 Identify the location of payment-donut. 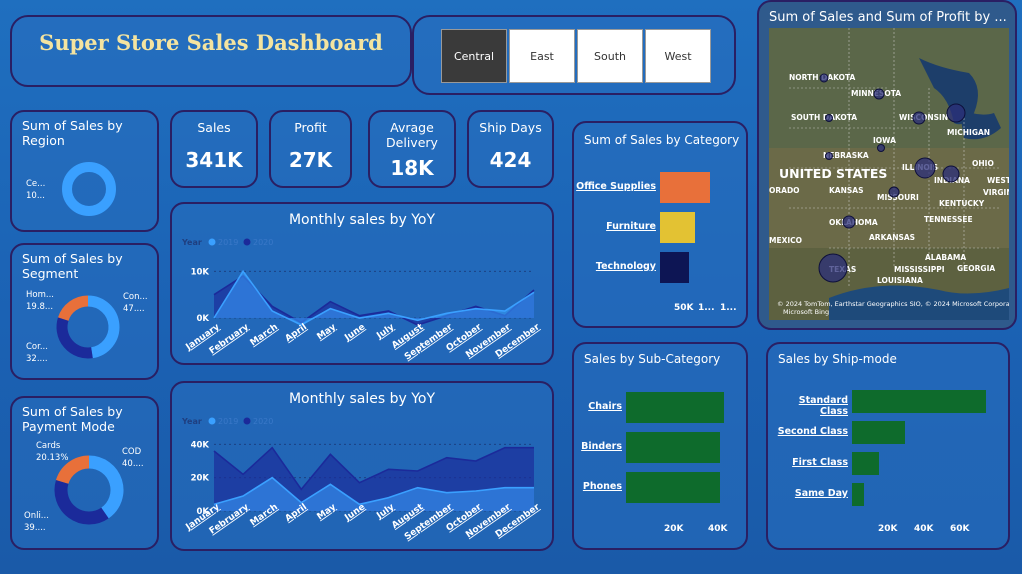
(89, 490).